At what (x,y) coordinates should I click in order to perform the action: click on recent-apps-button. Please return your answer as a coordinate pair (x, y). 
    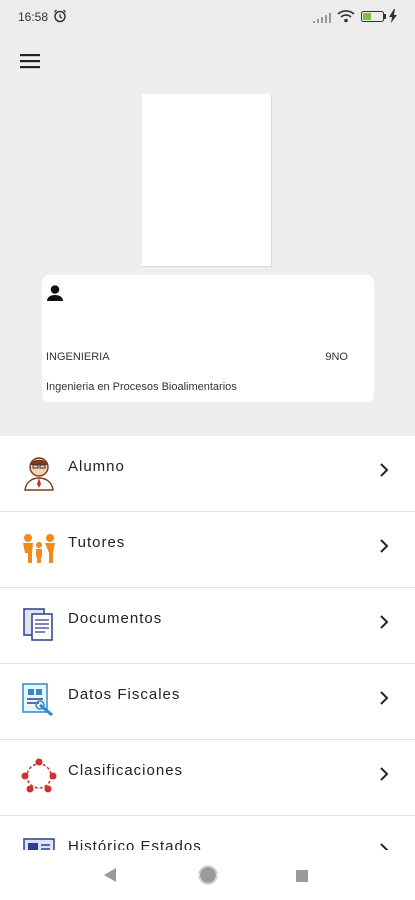
    Looking at the image, I should click on (302, 878).